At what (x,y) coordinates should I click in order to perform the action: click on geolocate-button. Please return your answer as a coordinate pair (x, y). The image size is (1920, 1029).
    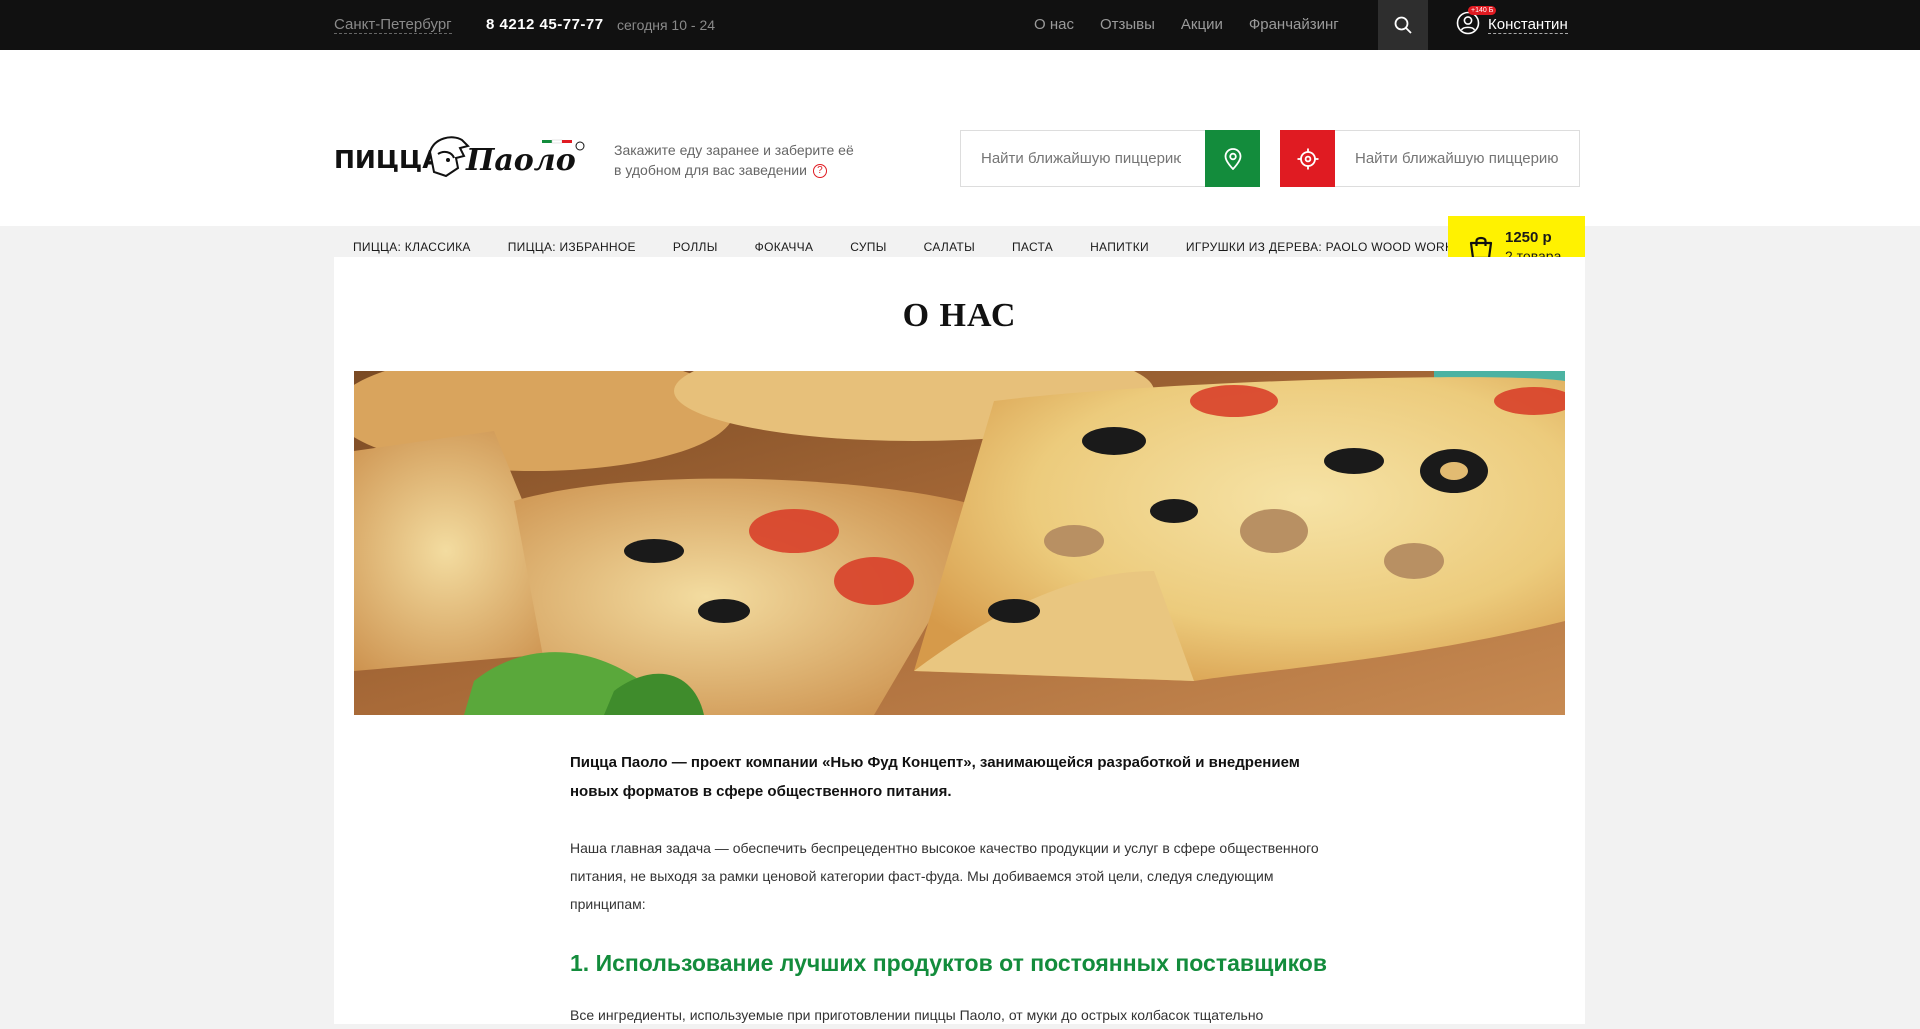
    Looking at the image, I should click on (1307, 158).